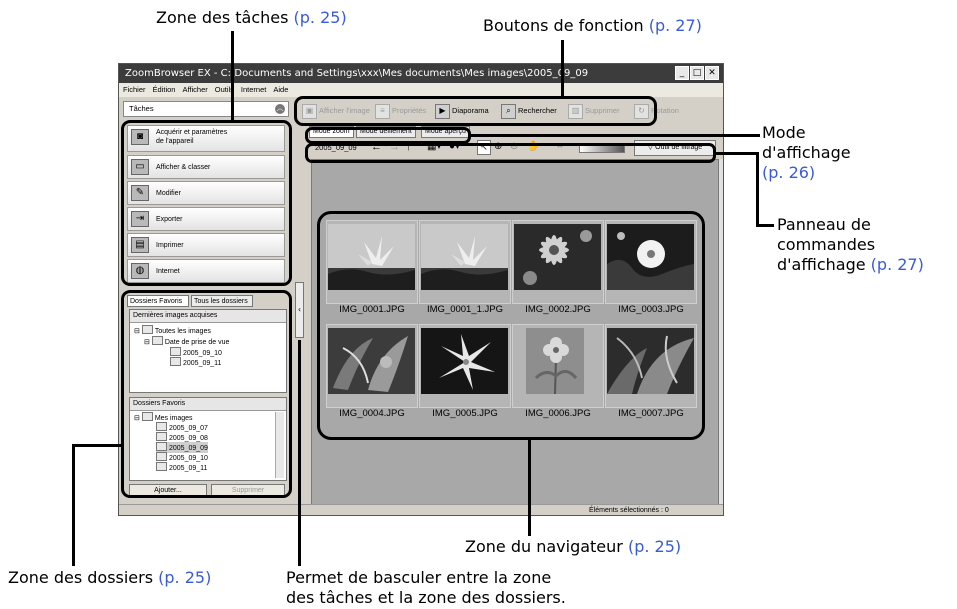 The width and height of the screenshot is (957, 609). I want to click on callout-folders-zone: Zone des dossiers (p. 25), so click(109, 578).